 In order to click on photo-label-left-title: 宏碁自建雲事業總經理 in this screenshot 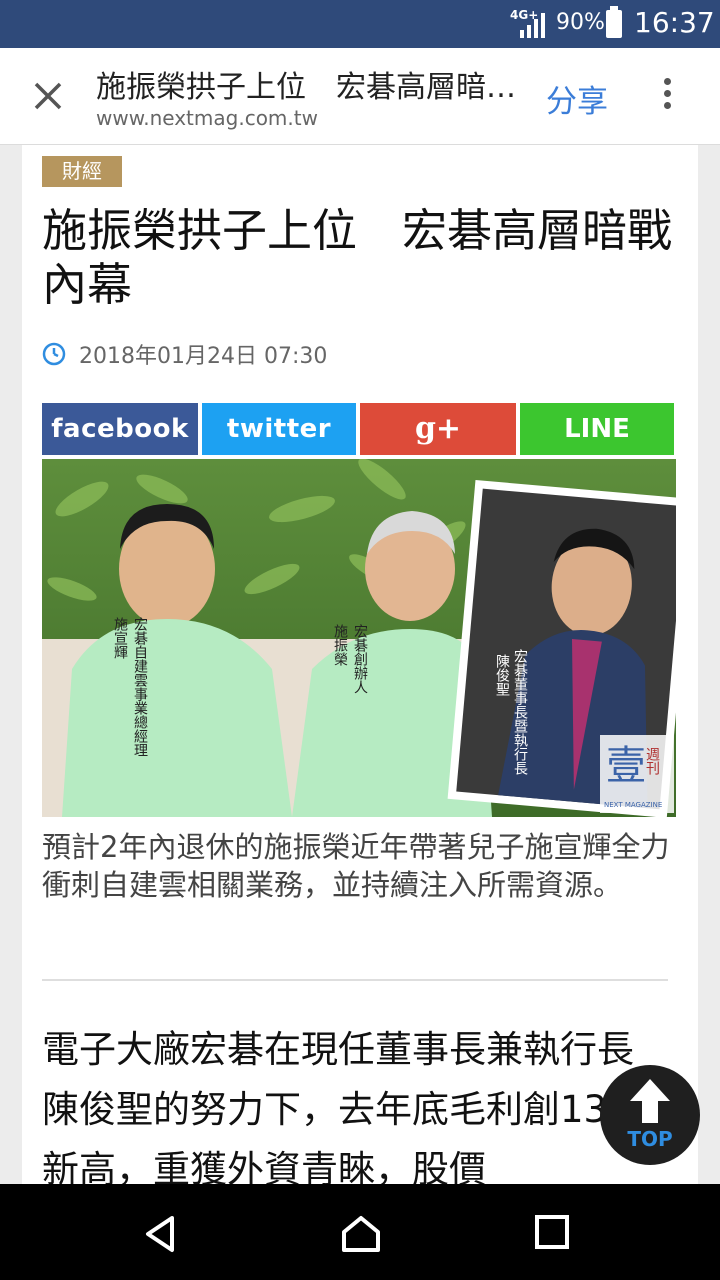, I will do `click(140, 687)`.